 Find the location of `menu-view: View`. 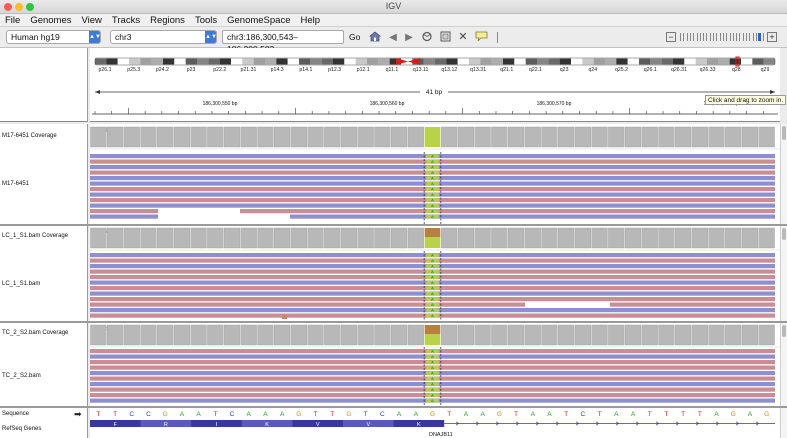

menu-view: View is located at coordinates (92, 20).